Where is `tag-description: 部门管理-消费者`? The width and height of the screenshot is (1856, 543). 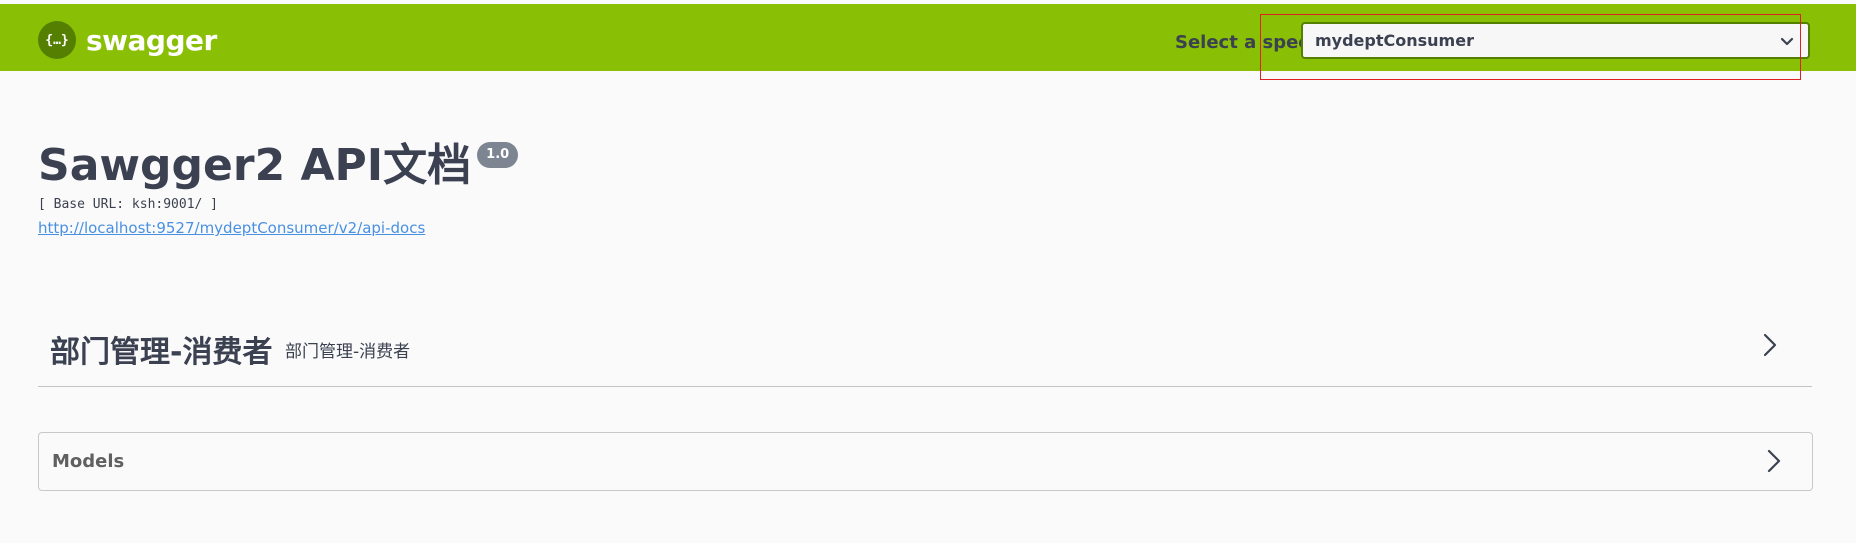 tag-description: 部门管理-消费者 is located at coordinates (348, 352).